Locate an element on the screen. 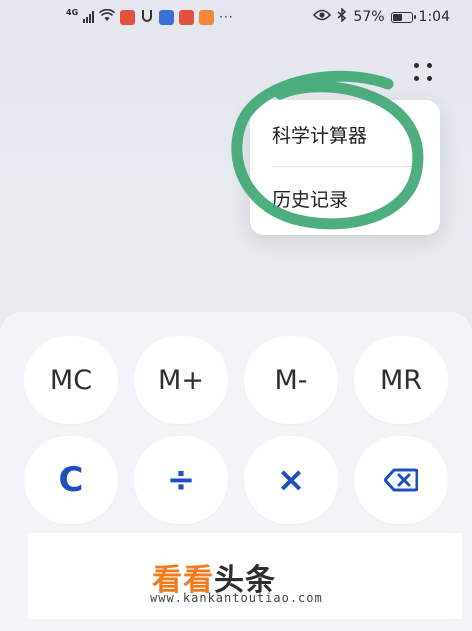  backspace-icon is located at coordinates (401, 480).